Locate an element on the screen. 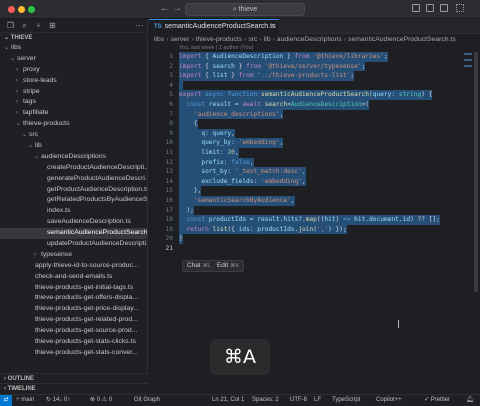  branch-status: ⑂ main is located at coordinates (25, 400).